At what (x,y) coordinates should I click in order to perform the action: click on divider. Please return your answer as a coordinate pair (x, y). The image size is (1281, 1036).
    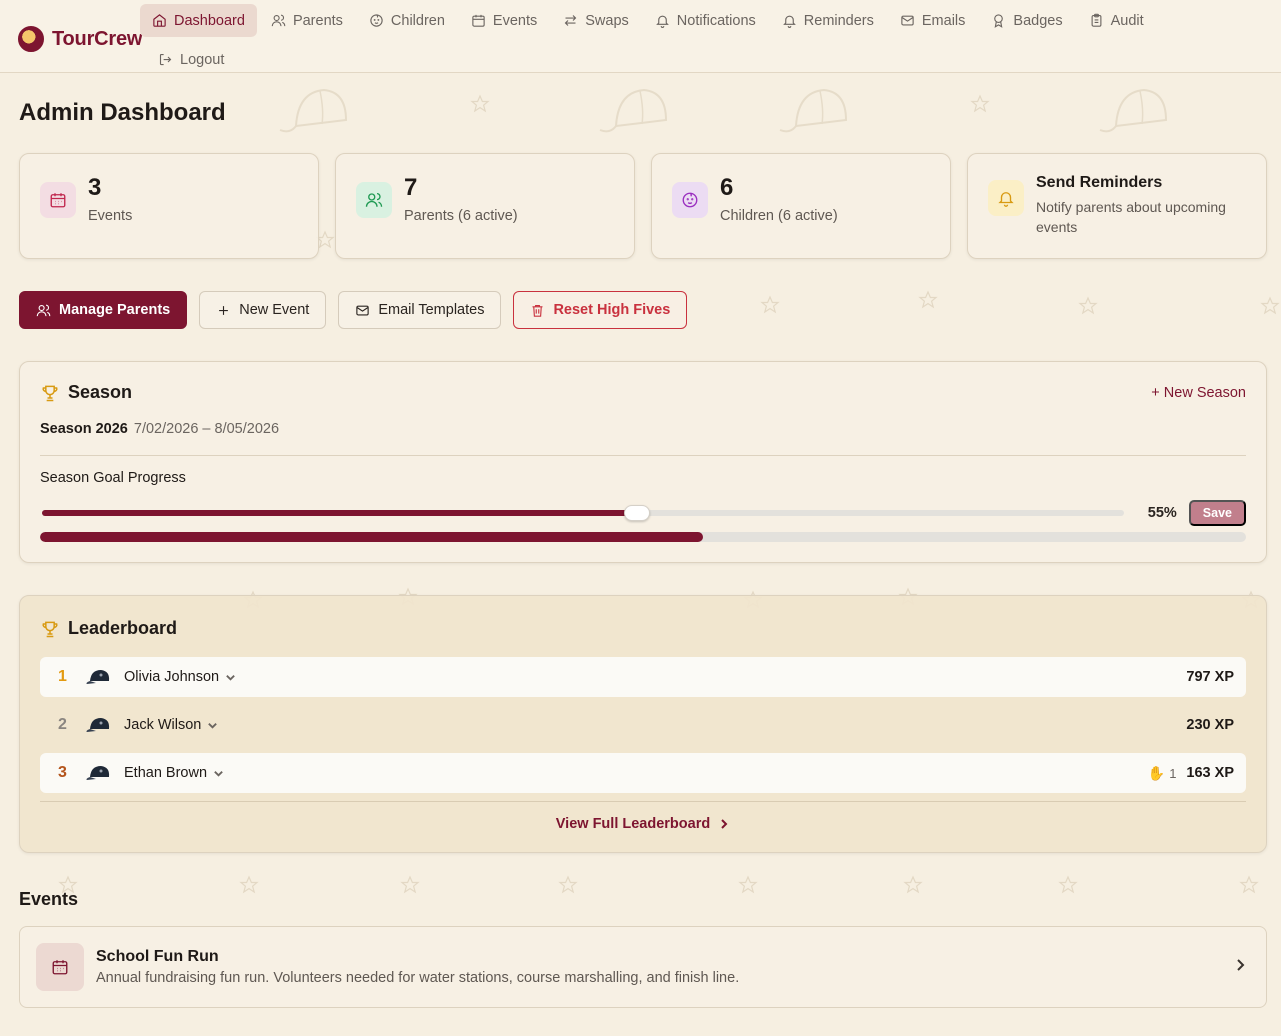
    Looking at the image, I should click on (643, 455).